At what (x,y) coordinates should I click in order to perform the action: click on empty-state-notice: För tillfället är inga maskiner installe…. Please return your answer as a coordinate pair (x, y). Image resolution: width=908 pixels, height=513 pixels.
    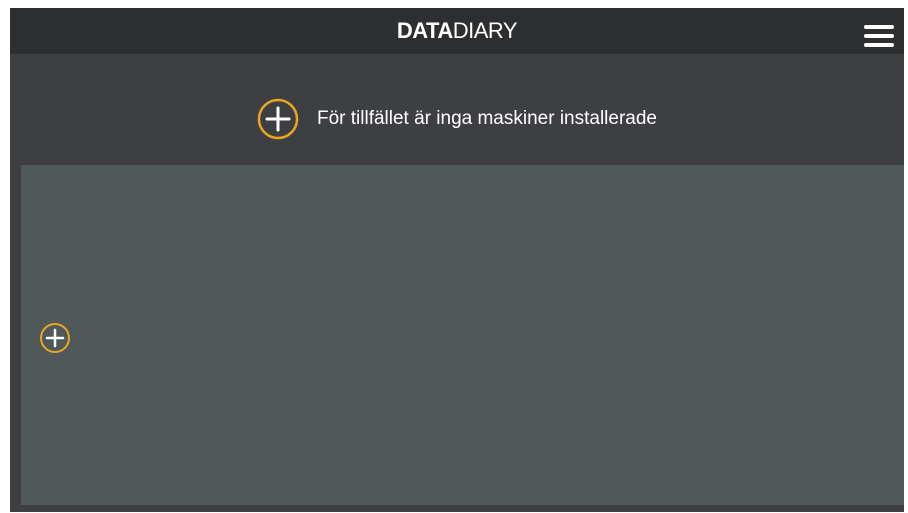
    Looking at the image, I should click on (457, 119).